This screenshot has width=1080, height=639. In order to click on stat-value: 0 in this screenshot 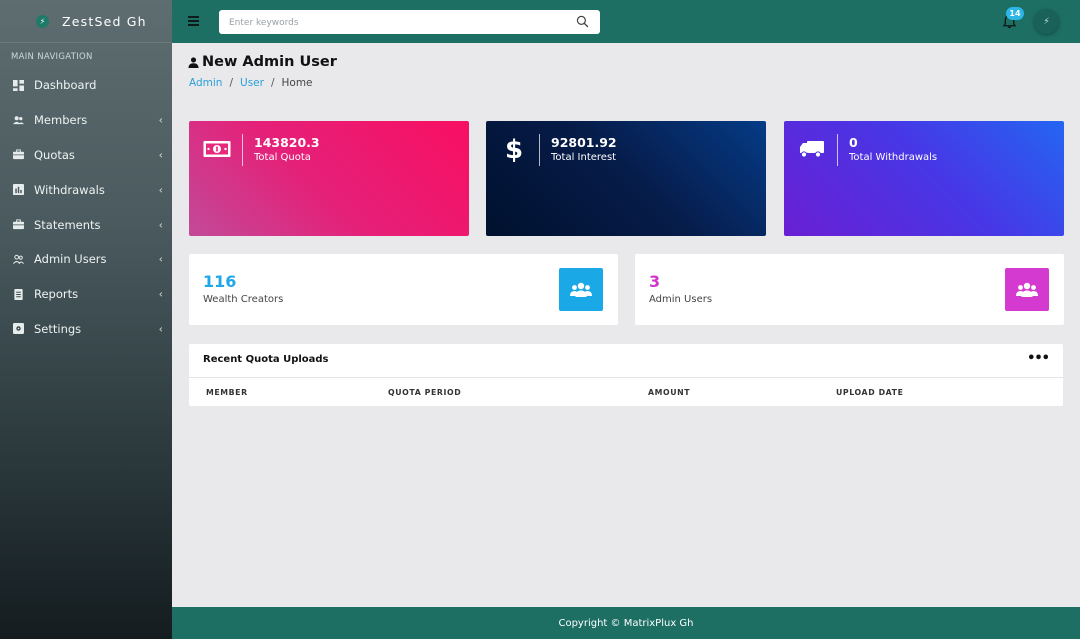, I will do `click(853, 142)`.